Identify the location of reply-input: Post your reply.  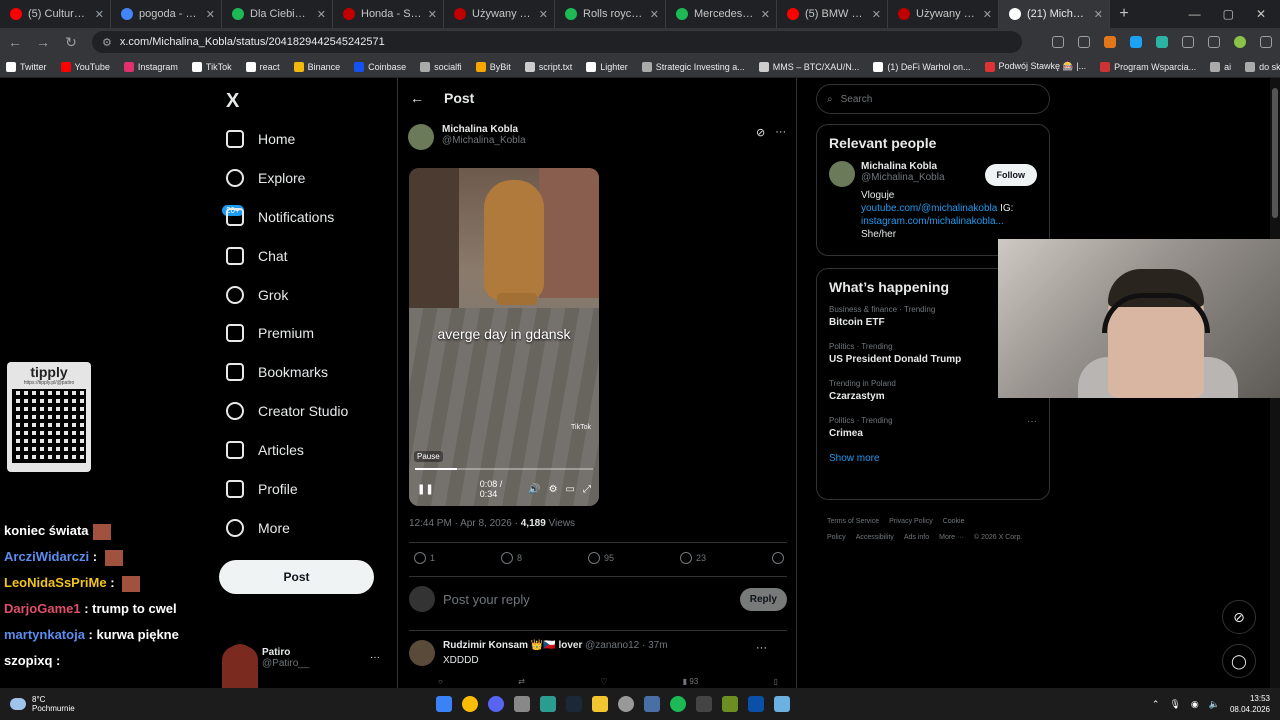
(587, 599).